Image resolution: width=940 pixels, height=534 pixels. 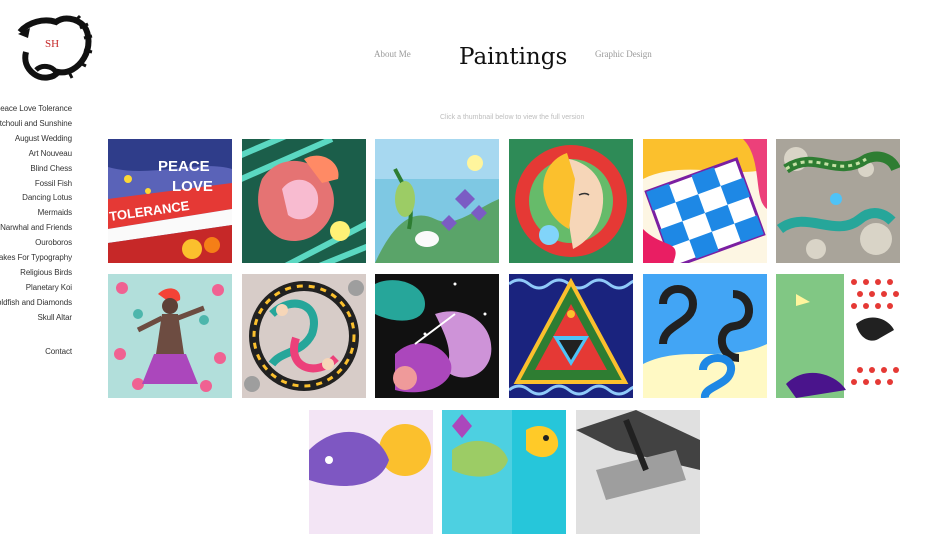 I want to click on mermaids-painting, so click(x=304, y=336).